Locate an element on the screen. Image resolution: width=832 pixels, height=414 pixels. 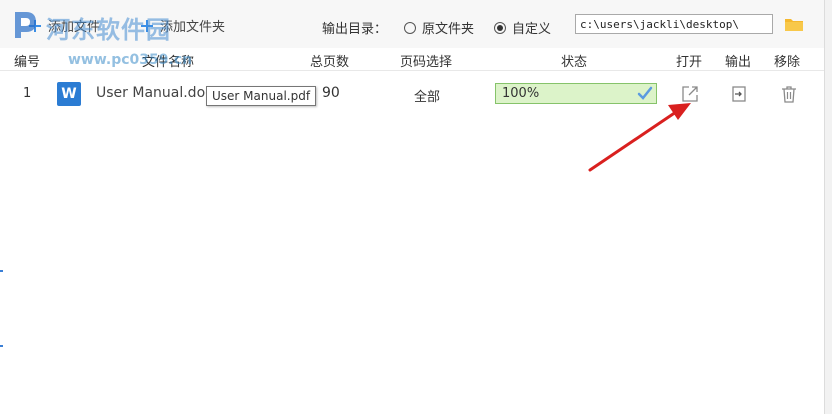
radio-source-folder: 原文件夹 is located at coordinates (439, 27).